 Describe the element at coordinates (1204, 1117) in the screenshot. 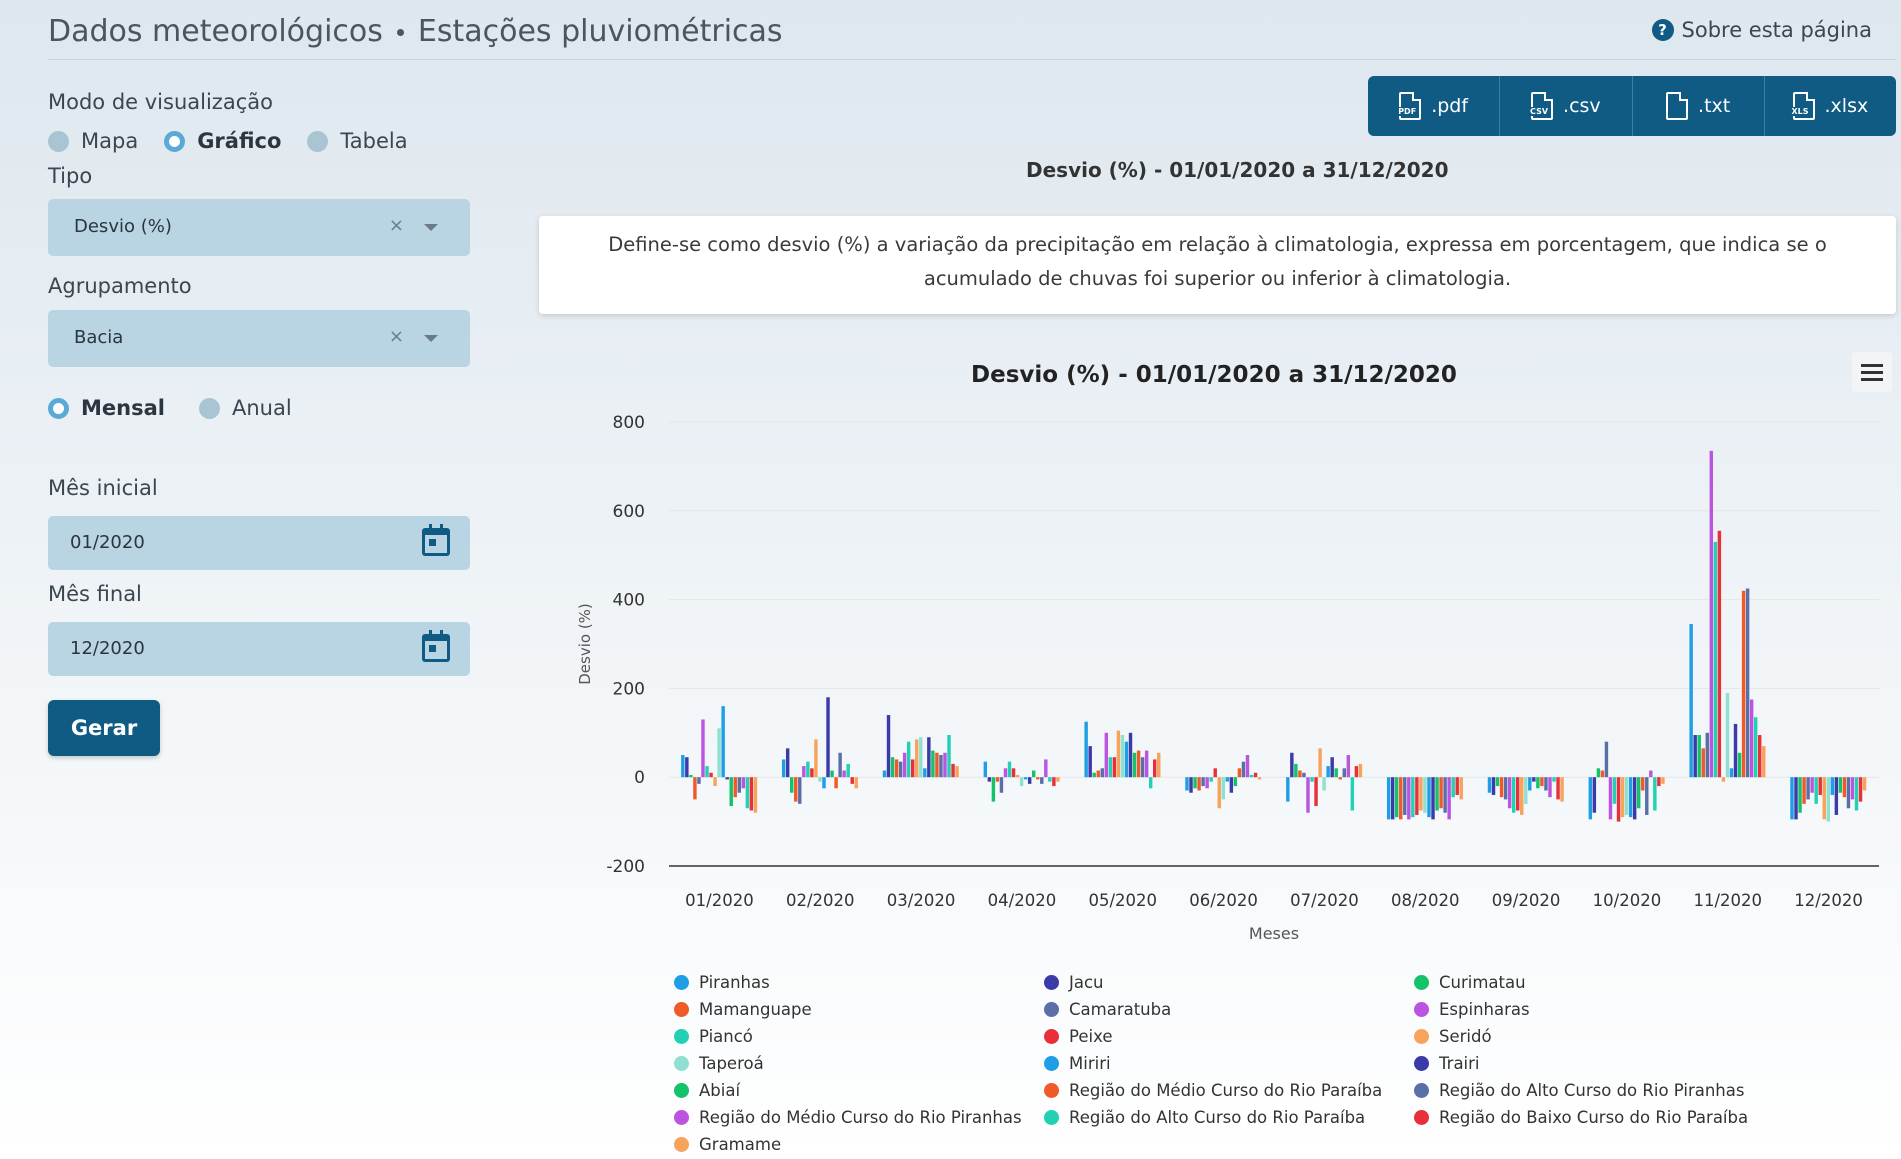

I see `legend-item: Região do Alto Curso do Rio Paraíba` at that location.